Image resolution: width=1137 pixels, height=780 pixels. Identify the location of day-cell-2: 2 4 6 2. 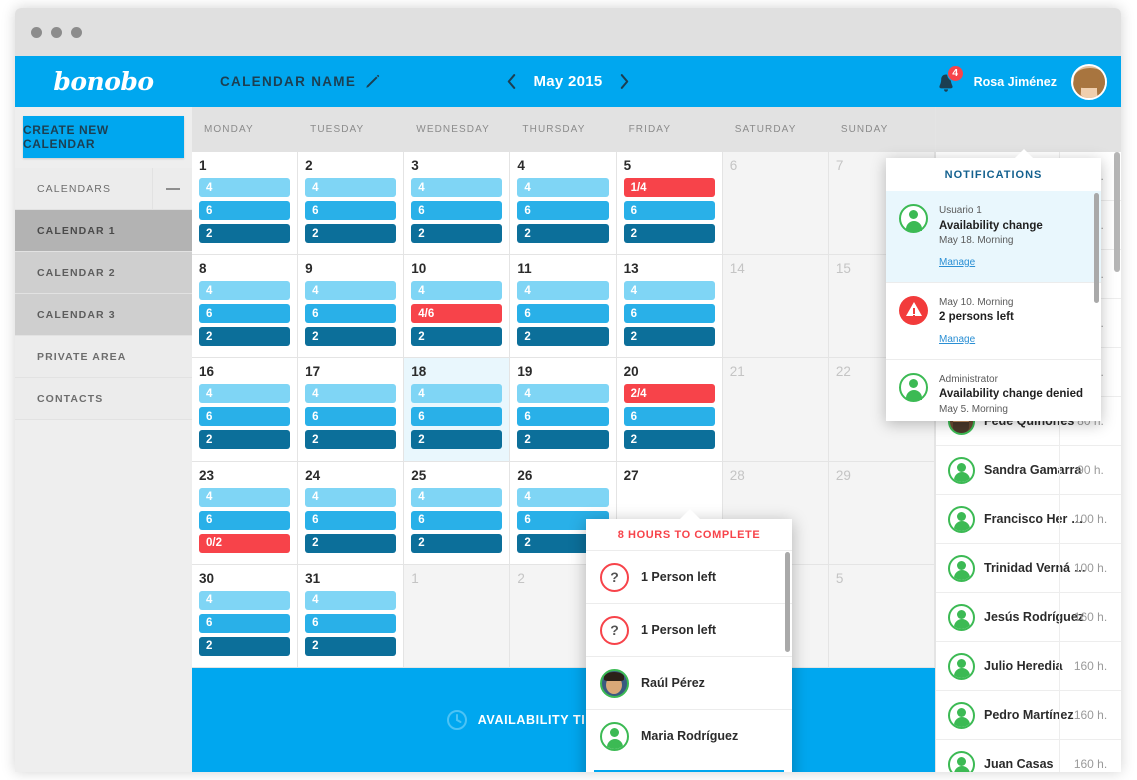
(351, 204).